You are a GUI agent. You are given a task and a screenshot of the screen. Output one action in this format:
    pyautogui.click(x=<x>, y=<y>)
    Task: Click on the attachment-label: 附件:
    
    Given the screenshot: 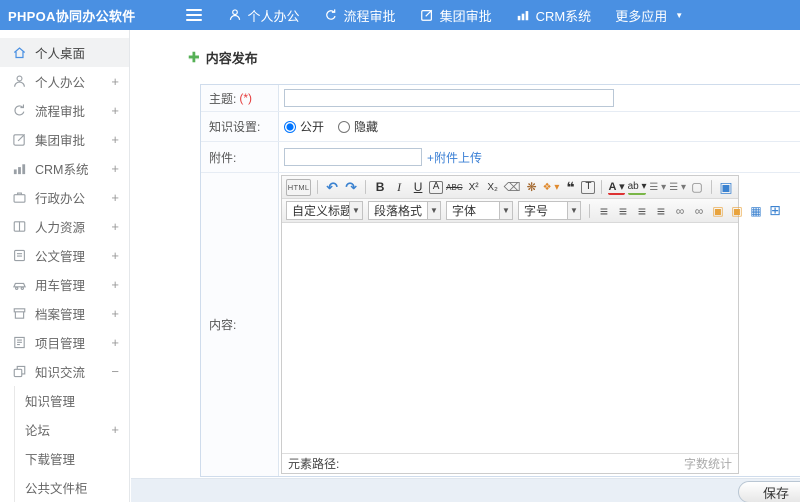 What is the action you would take?
    pyautogui.click(x=223, y=157)
    